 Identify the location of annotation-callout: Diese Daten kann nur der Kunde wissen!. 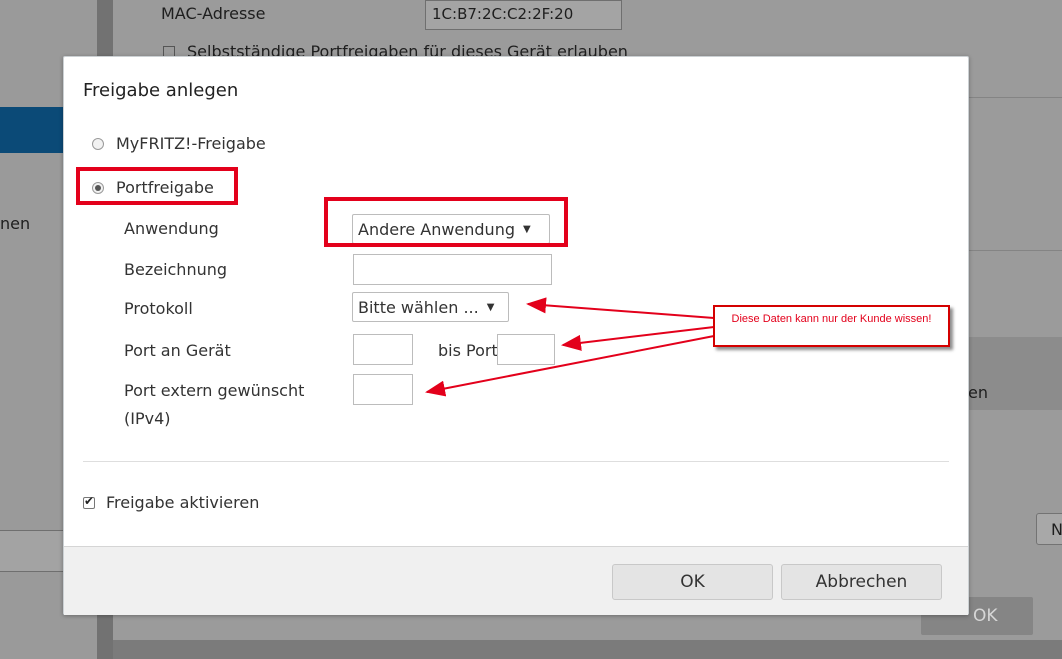
(831, 326).